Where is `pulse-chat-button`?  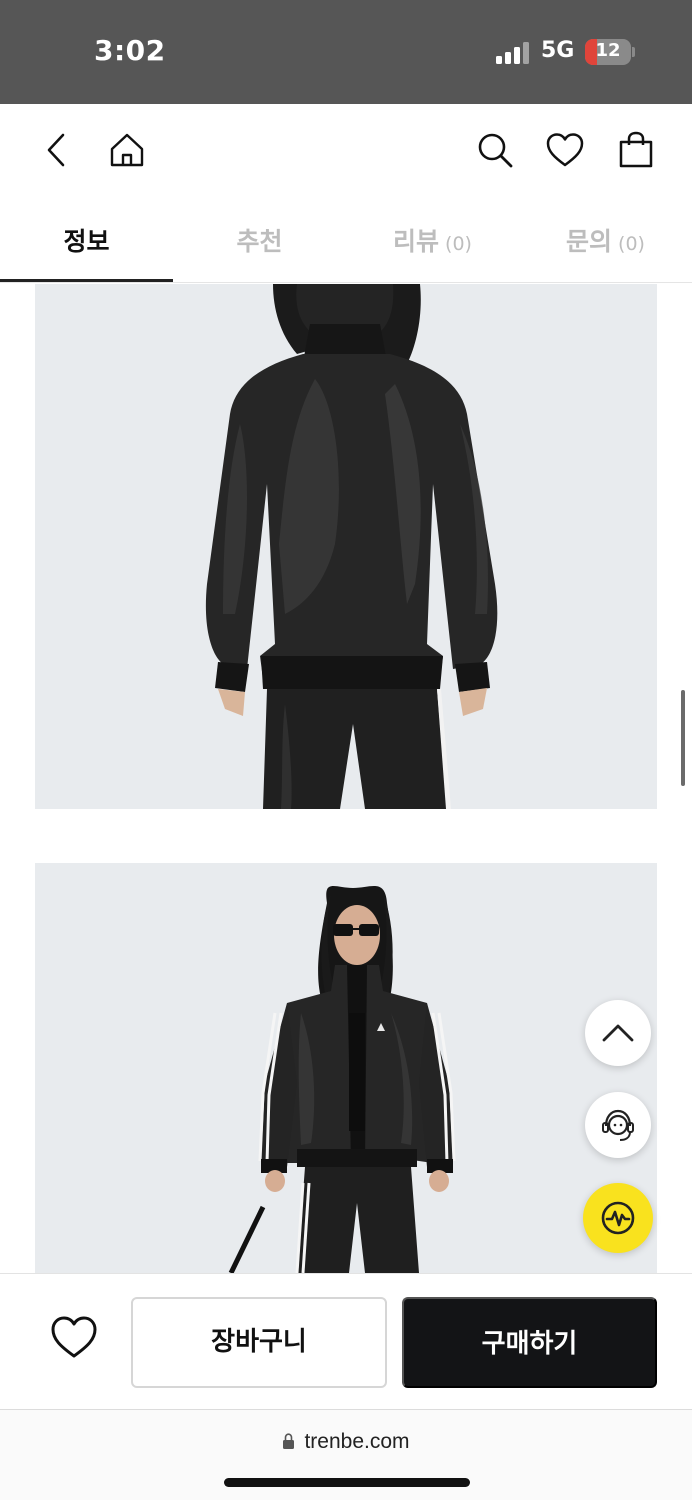 pulse-chat-button is located at coordinates (618, 1218).